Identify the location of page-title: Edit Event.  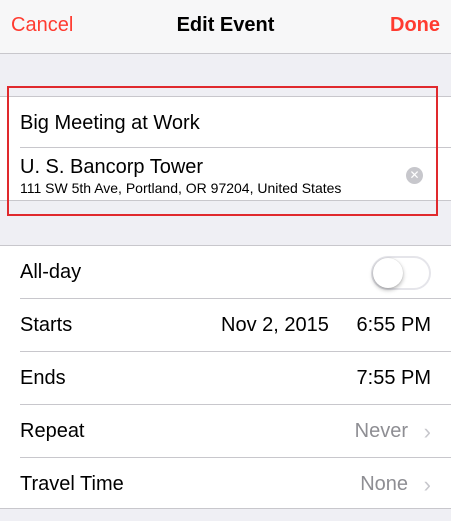
(225, 25).